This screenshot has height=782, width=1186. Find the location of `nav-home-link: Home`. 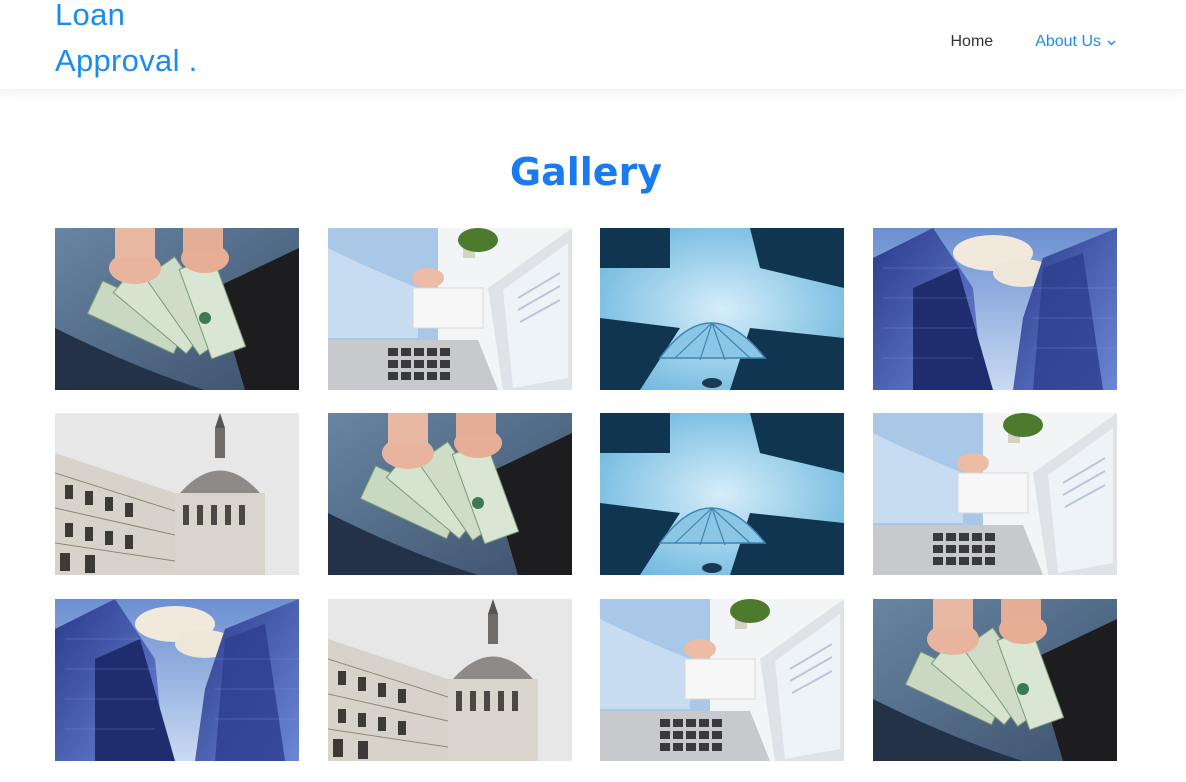

nav-home-link: Home is located at coordinates (972, 42).